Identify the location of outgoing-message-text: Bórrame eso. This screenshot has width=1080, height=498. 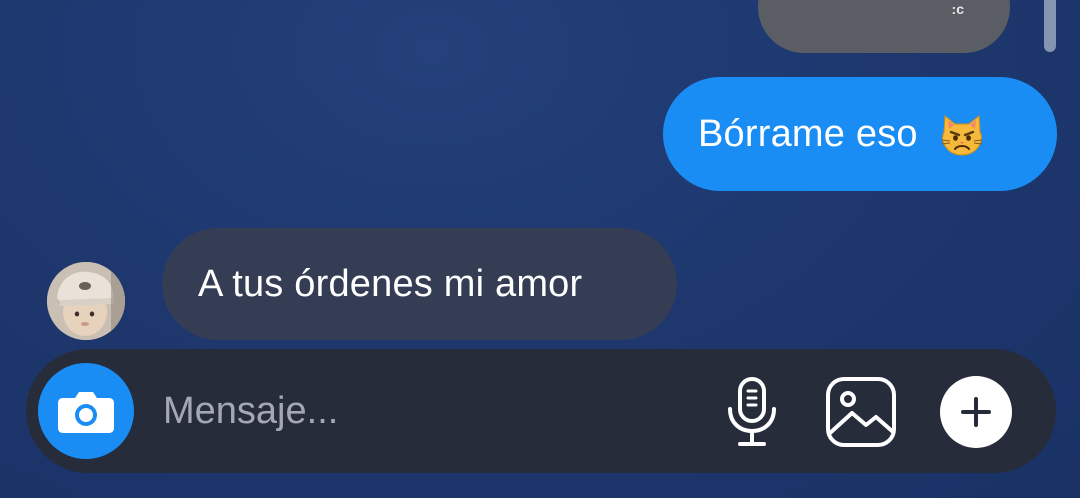
(808, 133).